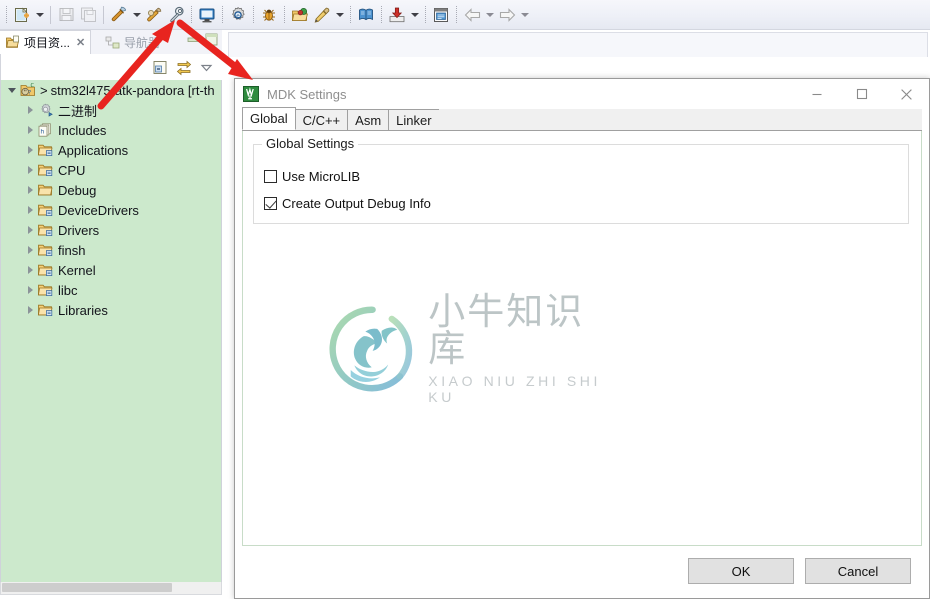  Describe the element at coordinates (524, 15) in the screenshot. I see `forward-dropdown` at that location.